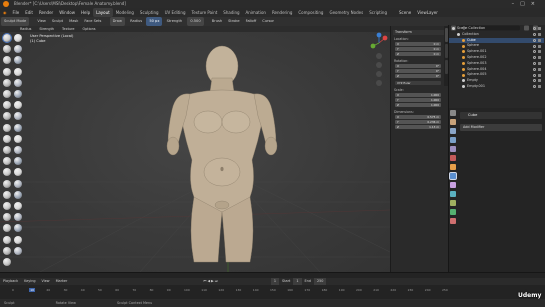 The image size is (545, 307). I want to click on current-frame-field: 1, so click(275, 281).